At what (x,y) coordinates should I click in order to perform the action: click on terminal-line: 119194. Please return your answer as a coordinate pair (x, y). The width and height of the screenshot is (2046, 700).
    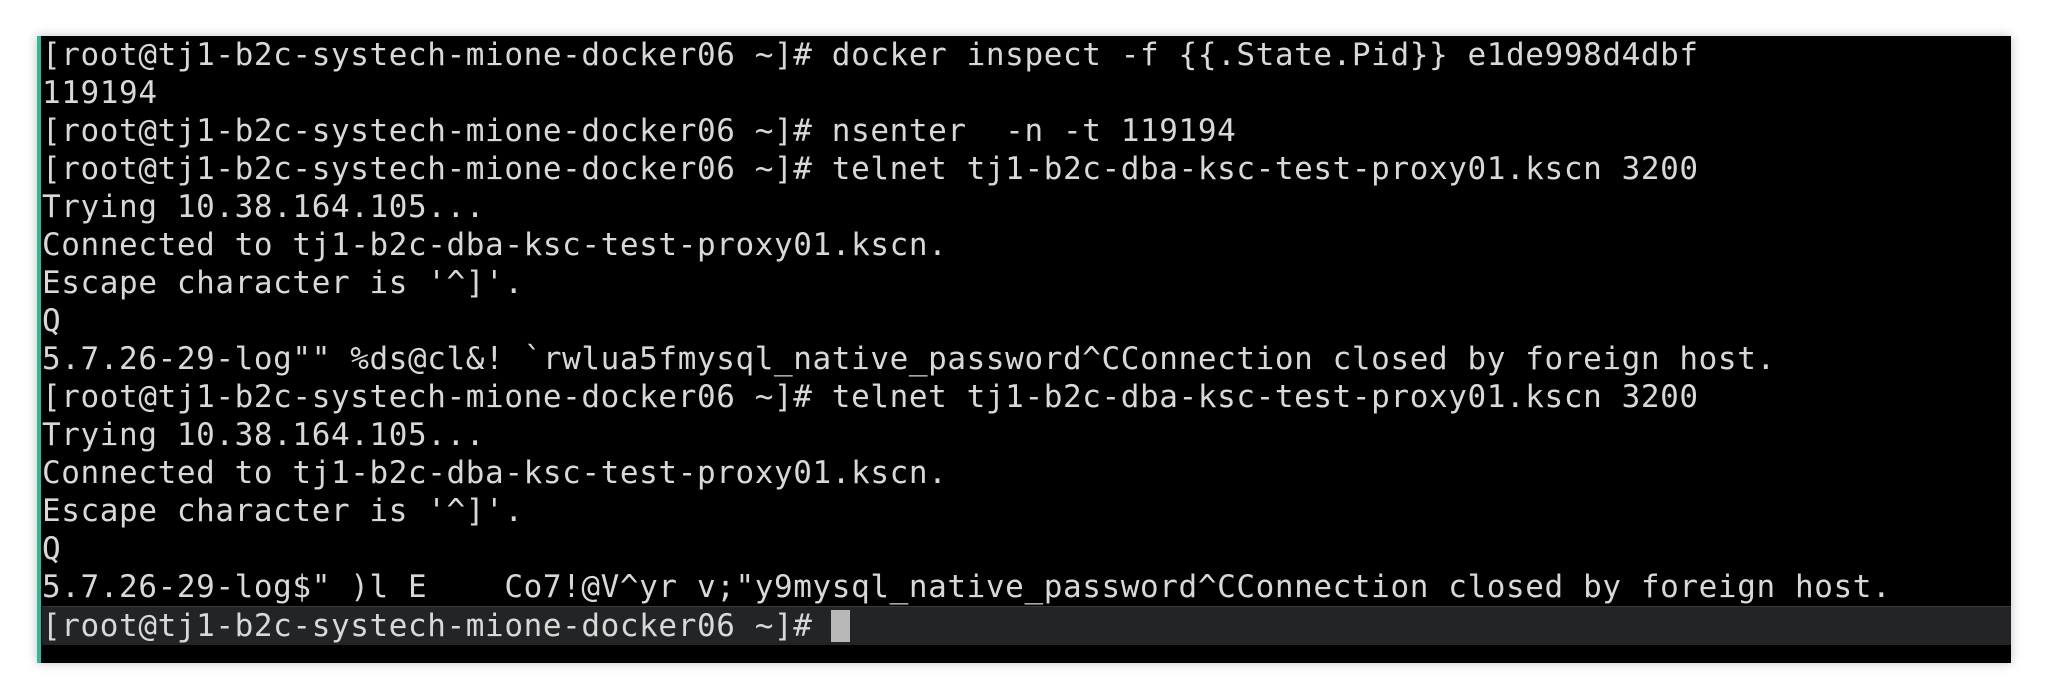
    Looking at the image, I should click on (100, 93).